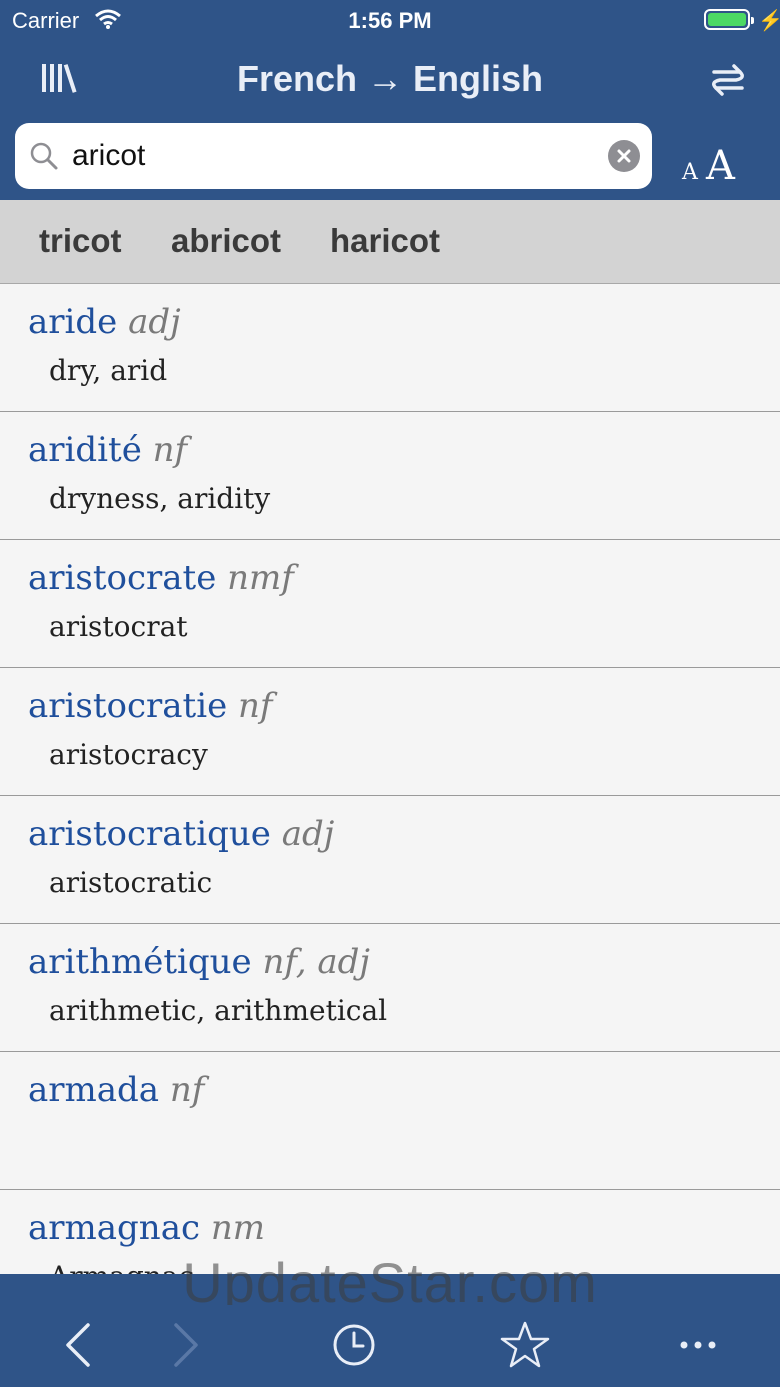 Image resolution: width=780 pixels, height=1387 pixels. Describe the element at coordinates (390, 348) in the screenshot. I see `list-item: aride adj dry, arid` at that location.